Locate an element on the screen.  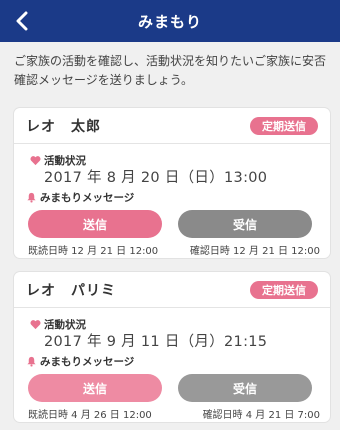
back-button is located at coordinates (22, 21).